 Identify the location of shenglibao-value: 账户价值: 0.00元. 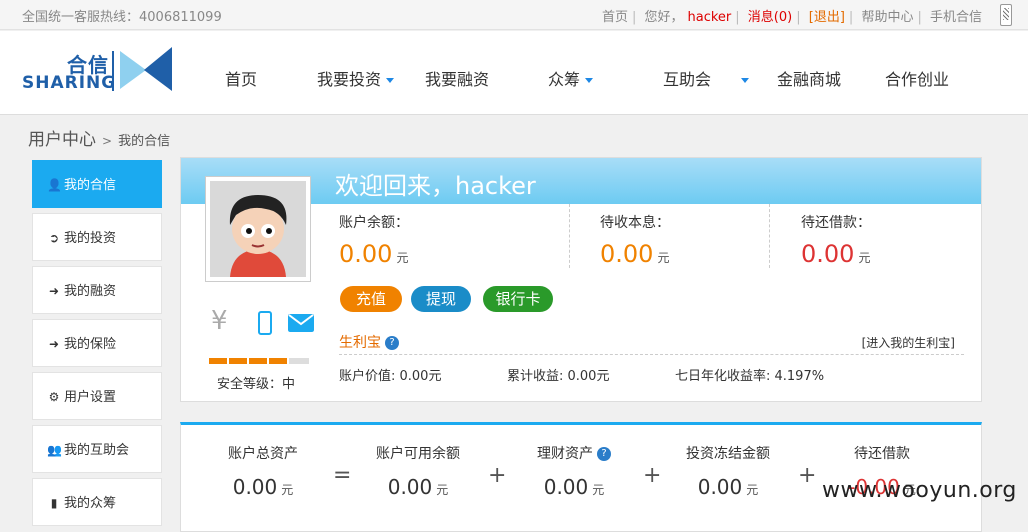
(390, 376).